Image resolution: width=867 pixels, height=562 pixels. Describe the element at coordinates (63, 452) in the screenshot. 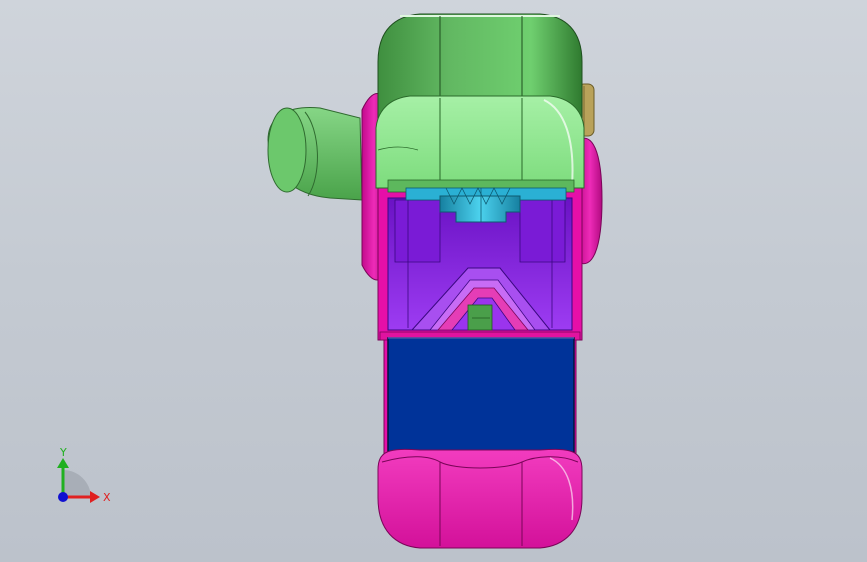

I see `y-axis-label: Y` at that location.